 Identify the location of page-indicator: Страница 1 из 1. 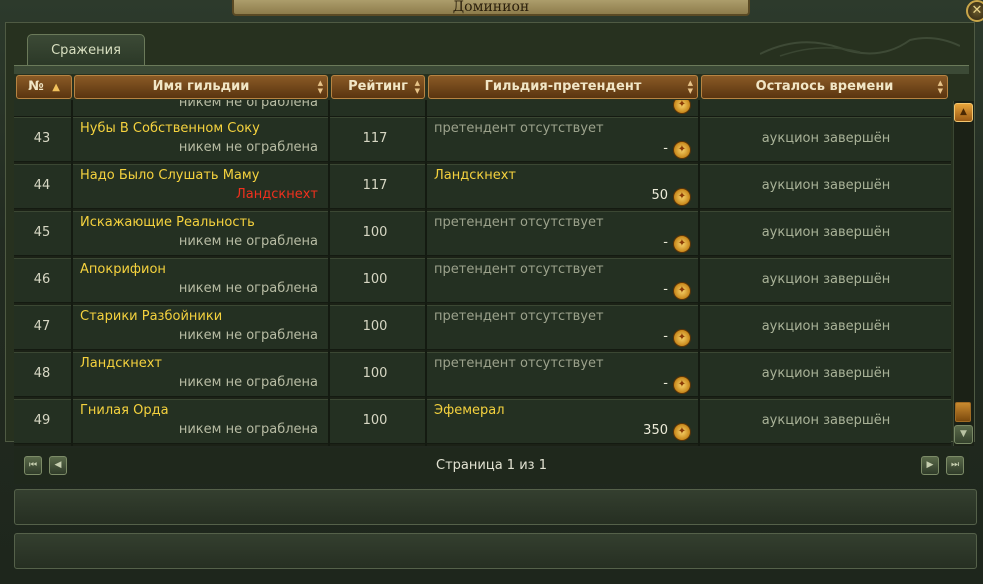
(491, 465).